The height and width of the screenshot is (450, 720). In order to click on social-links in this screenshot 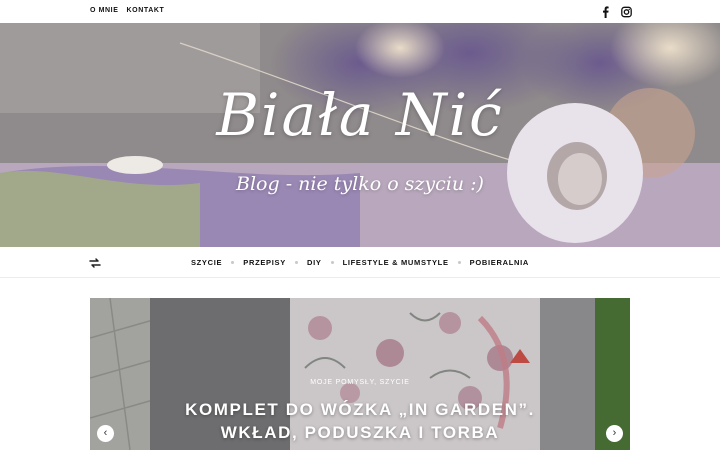, I will do `click(616, 12)`.